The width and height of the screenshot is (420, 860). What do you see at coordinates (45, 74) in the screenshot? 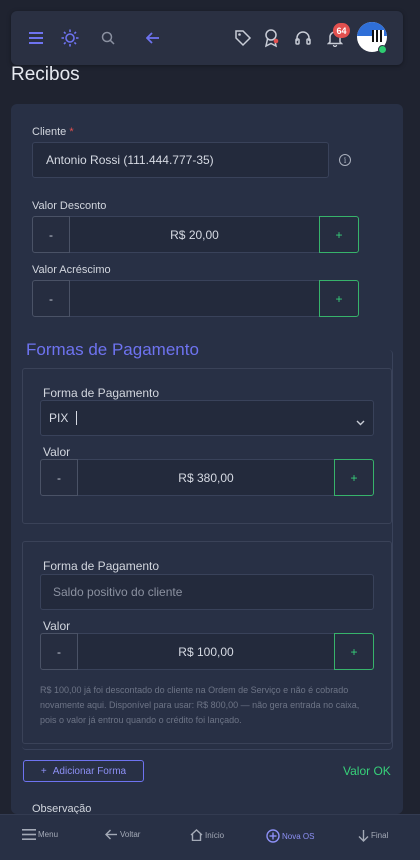
I see `page-title: Recibos` at bounding box center [45, 74].